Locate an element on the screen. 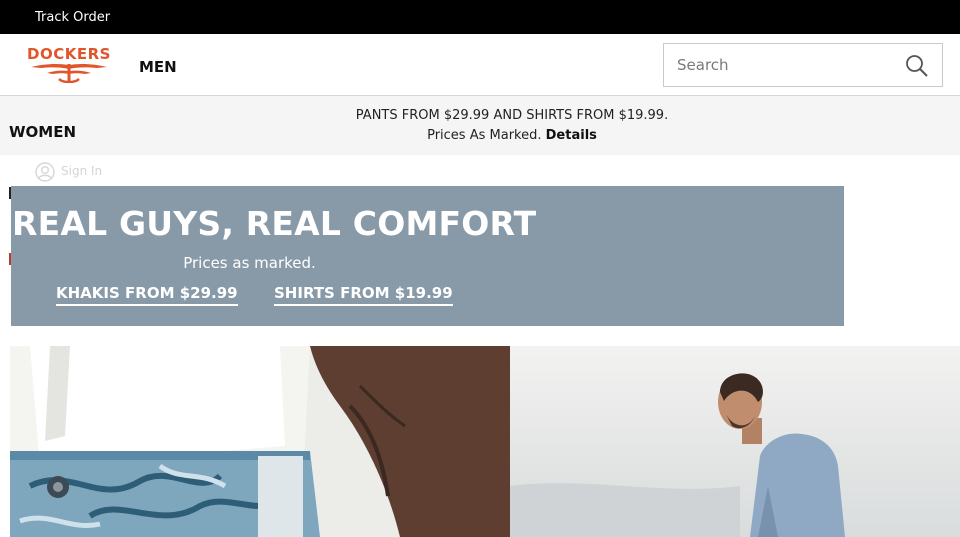 Image resolution: width=960 pixels, height=537 pixels. utility-bar: Track Order is located at coordinates (480, 17).